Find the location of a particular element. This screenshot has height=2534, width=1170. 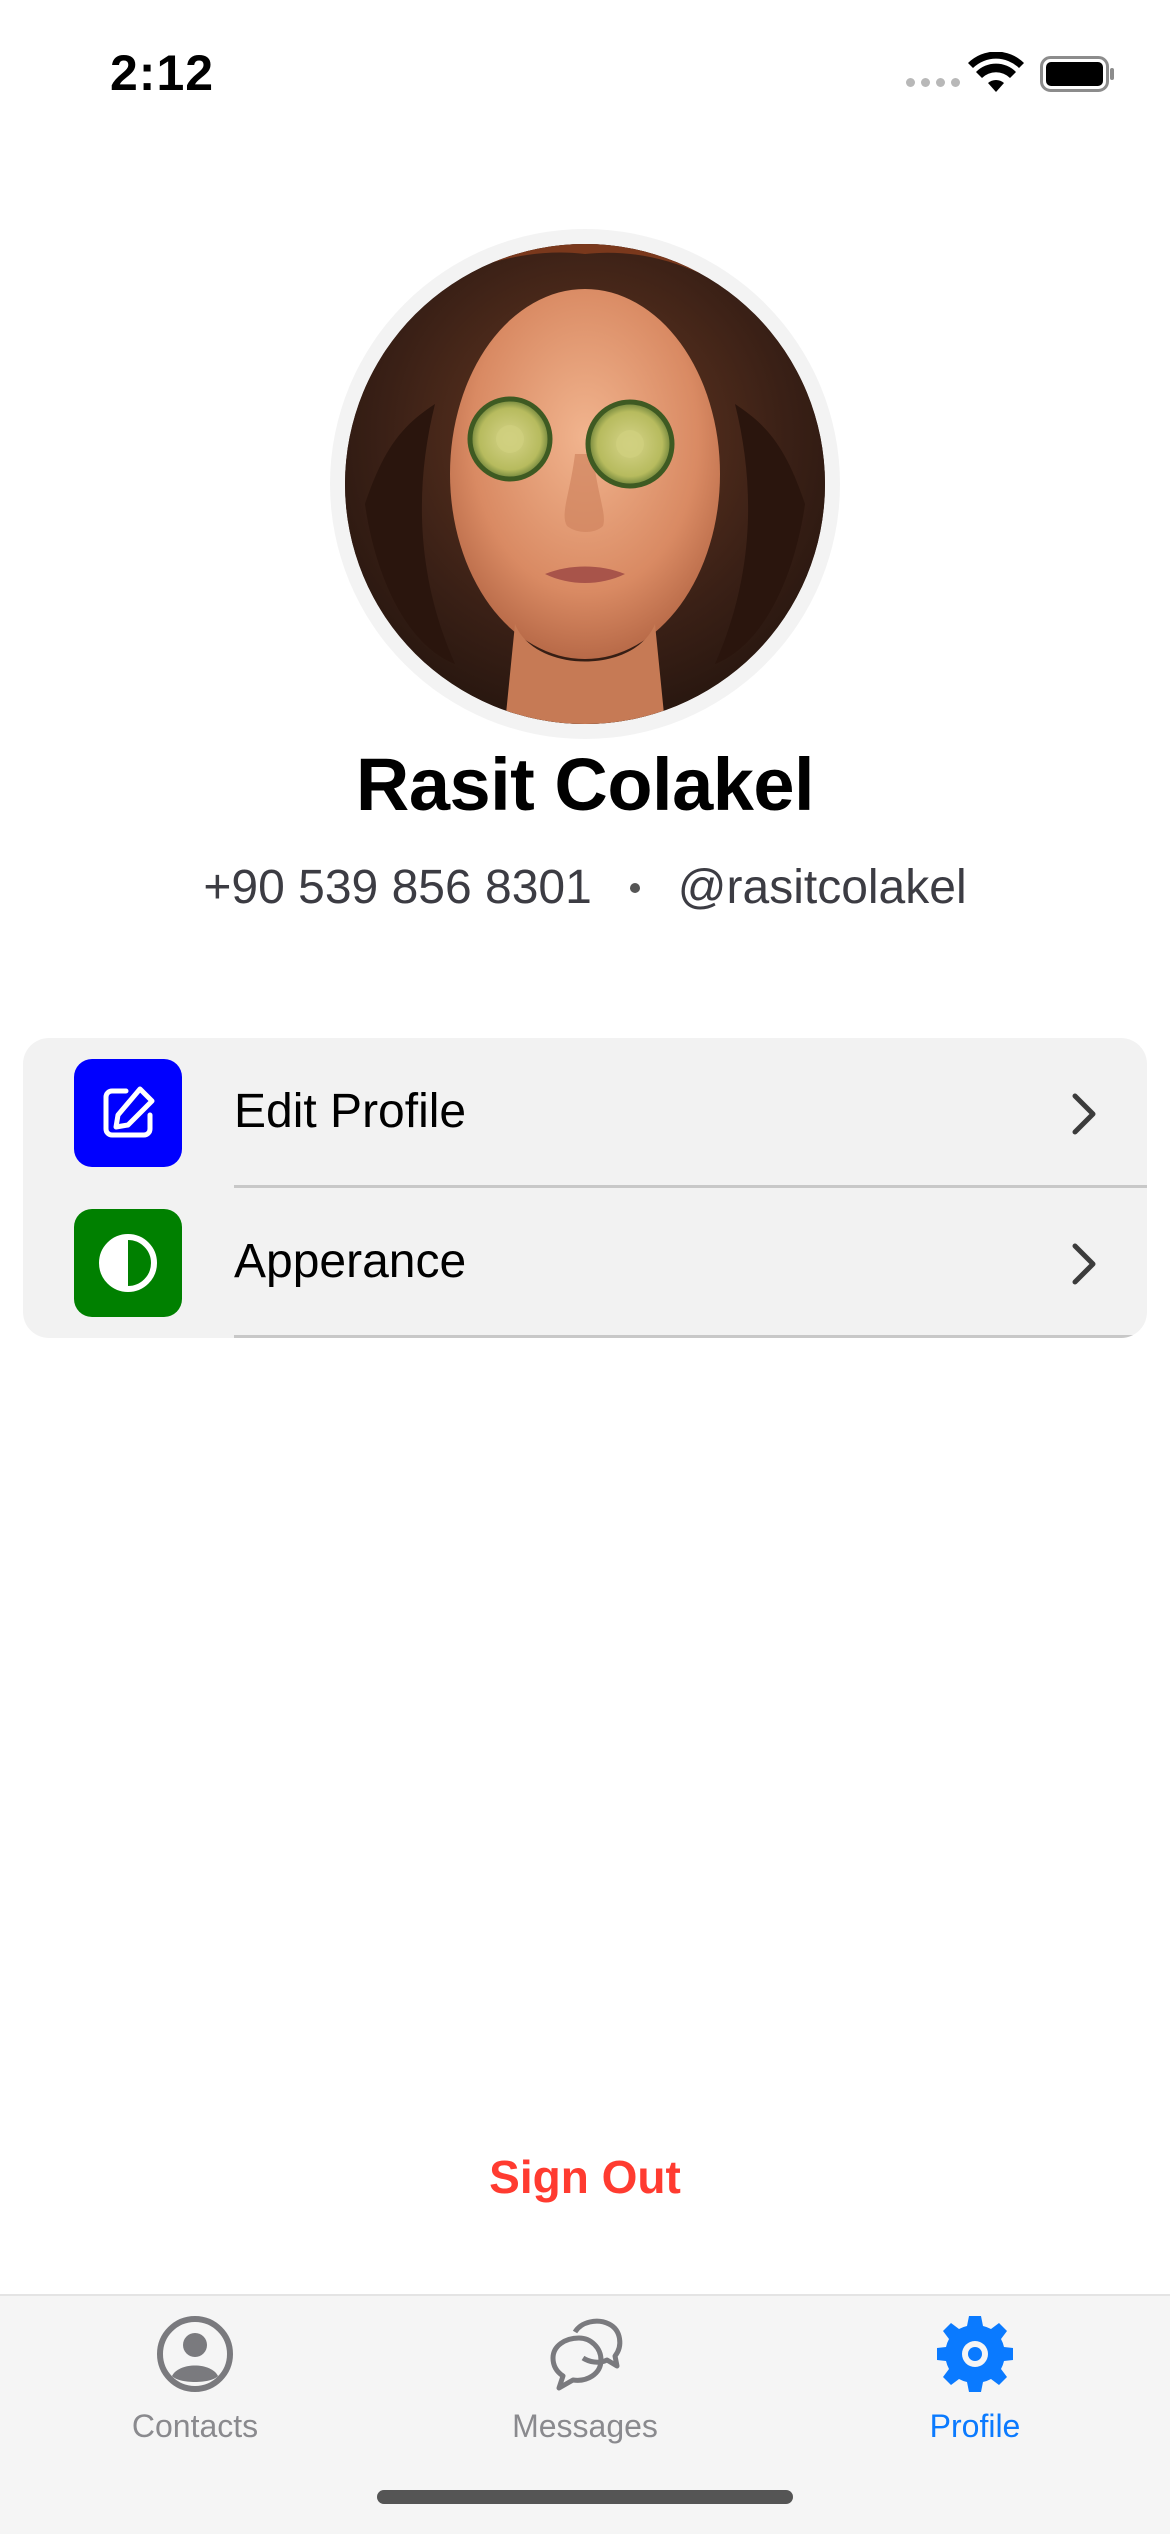

profile-name: Rasit Colakel is located at coordinates (585, 784).